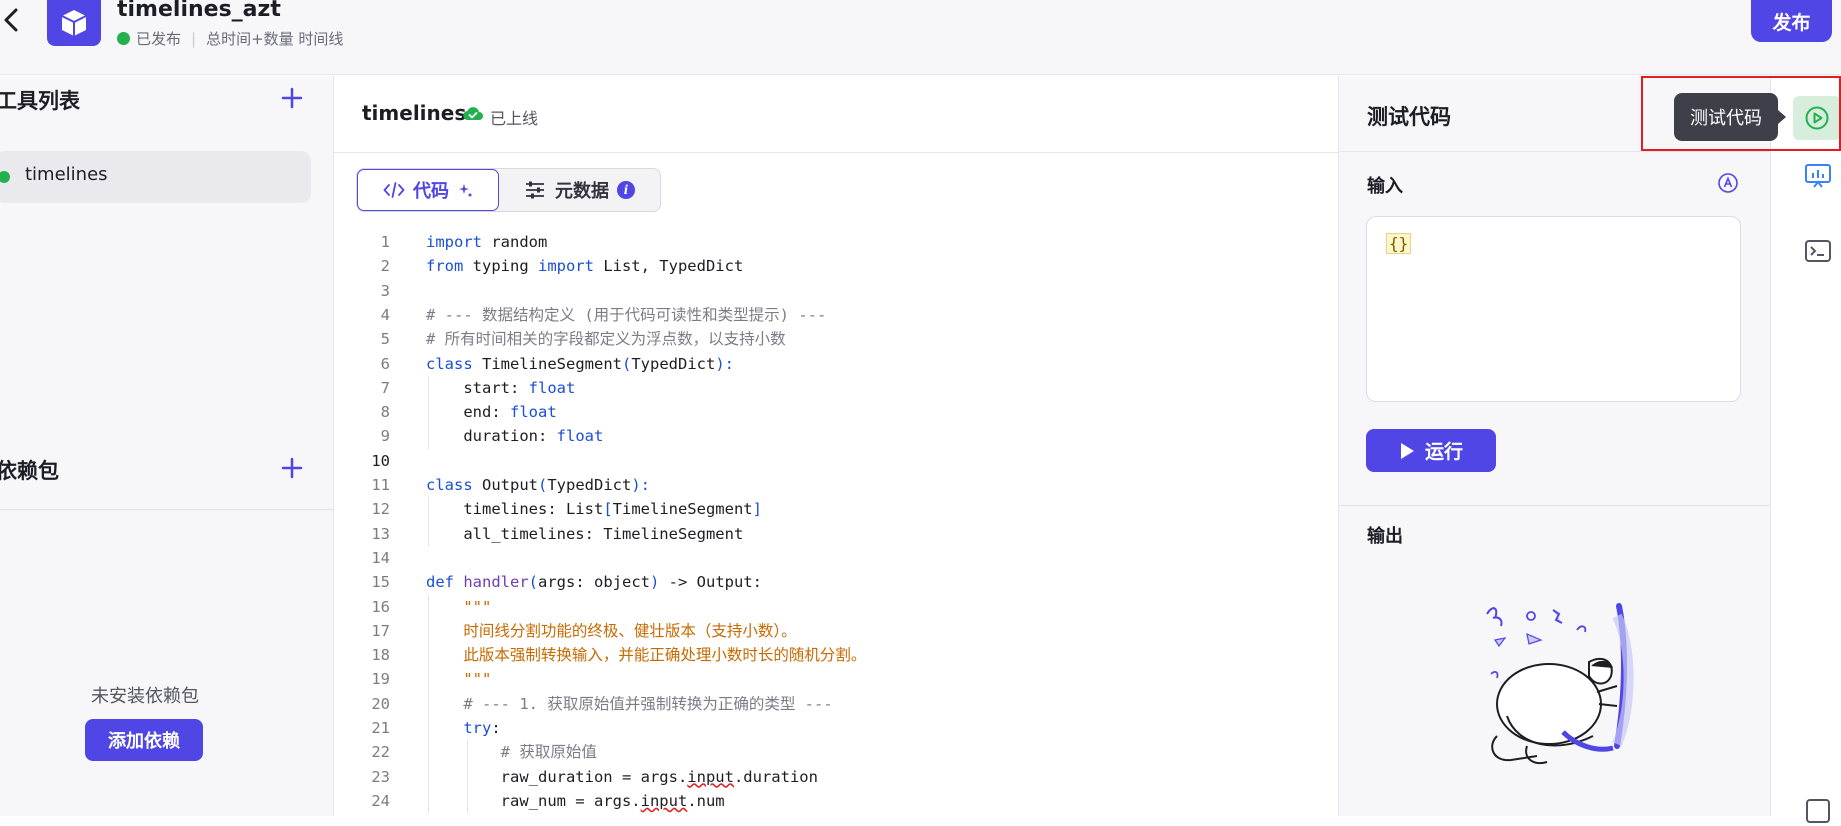 This screenshot has height=826, width=1841. Describe the element at coordinates (1818, 251) in the screenshot. I see `terminal-icon` at that location.